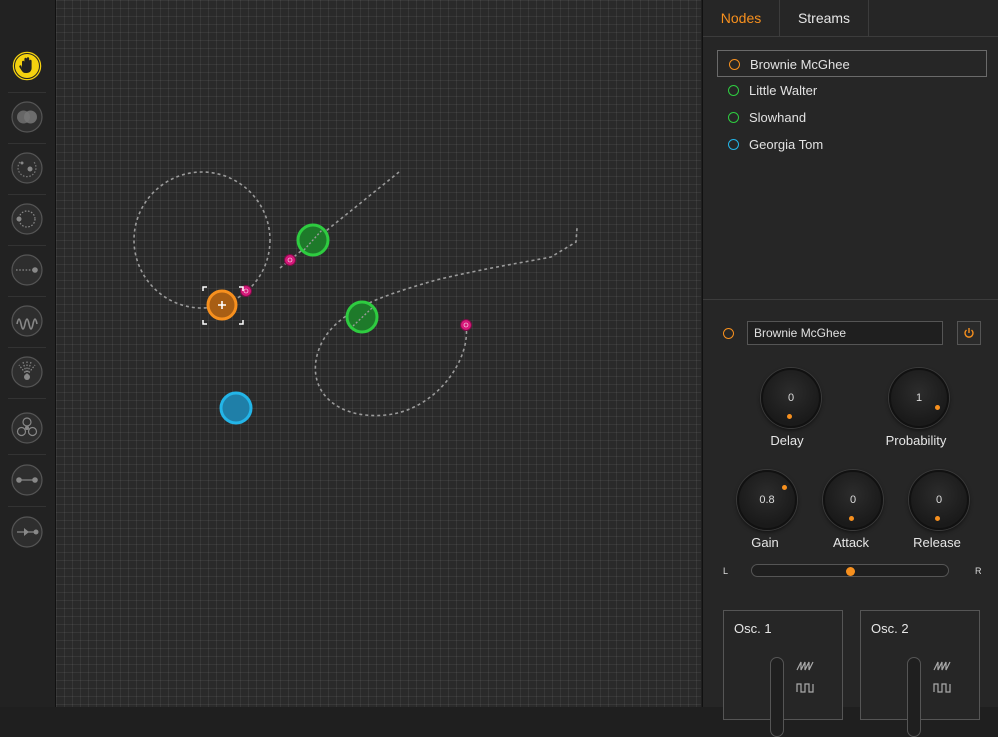  What do you see at coordinates (778, 117) in the screenshot?
I see `node-label: Slowhand` at bounding box center [778, 117].